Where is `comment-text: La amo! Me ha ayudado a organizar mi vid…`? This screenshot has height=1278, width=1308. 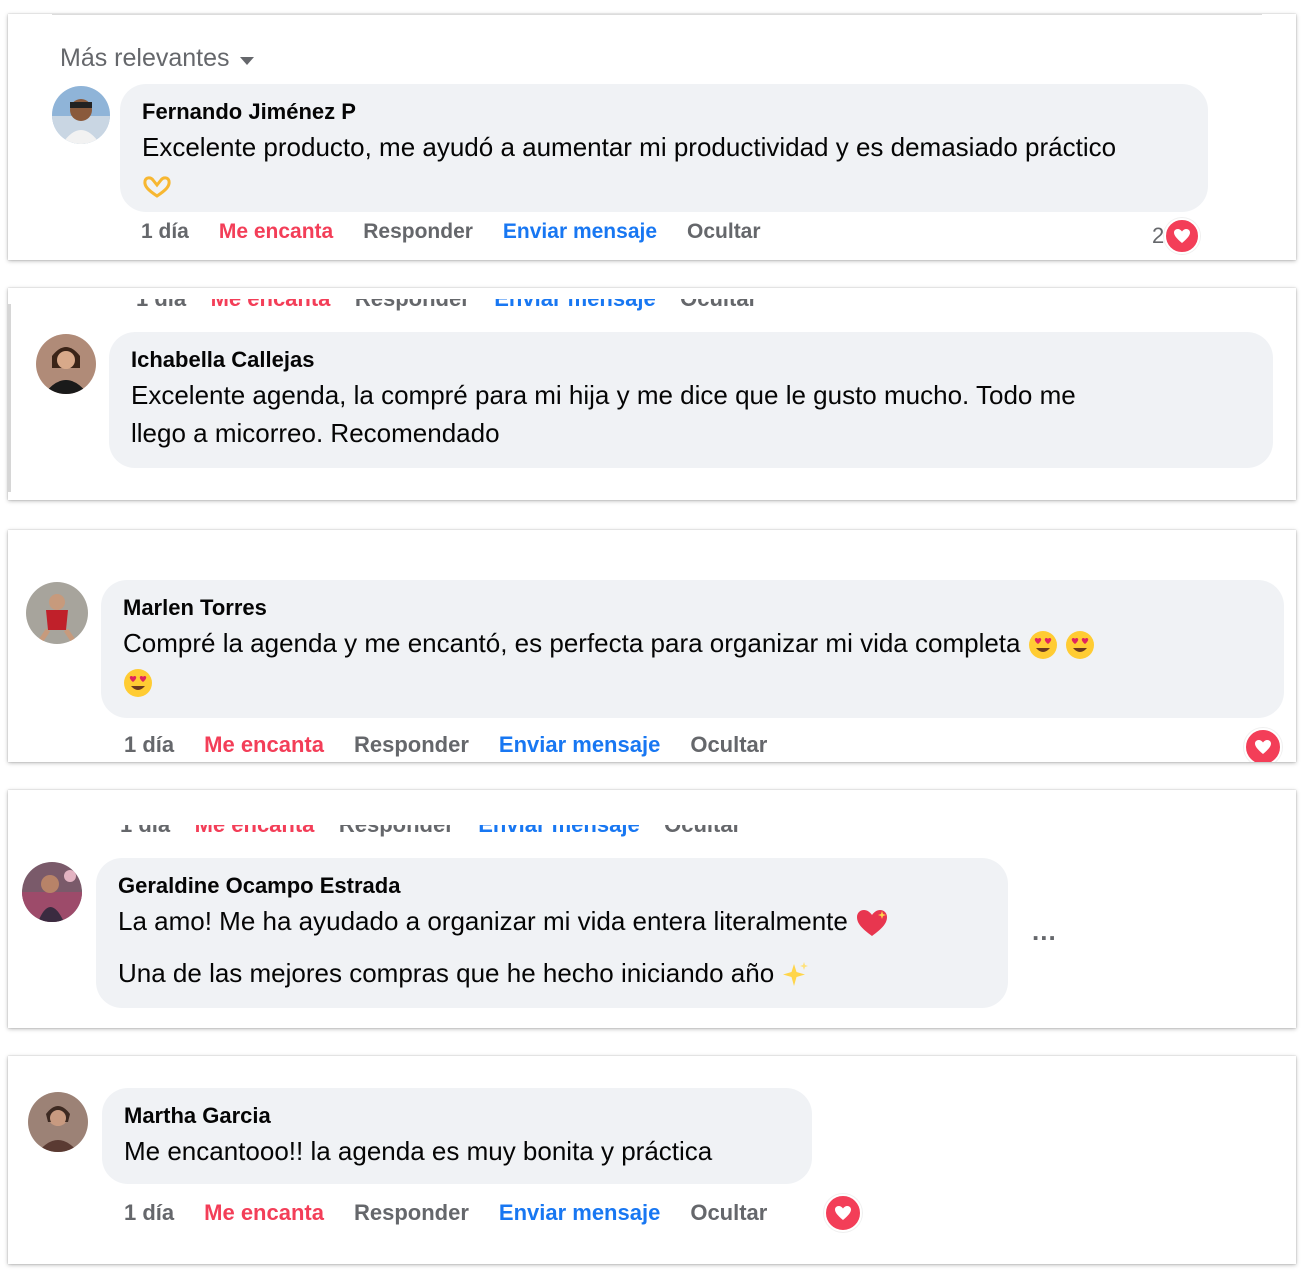 comment-text: La amo! Me ha ayudado a organizar mi vid… is located at coordinates (552, 947).